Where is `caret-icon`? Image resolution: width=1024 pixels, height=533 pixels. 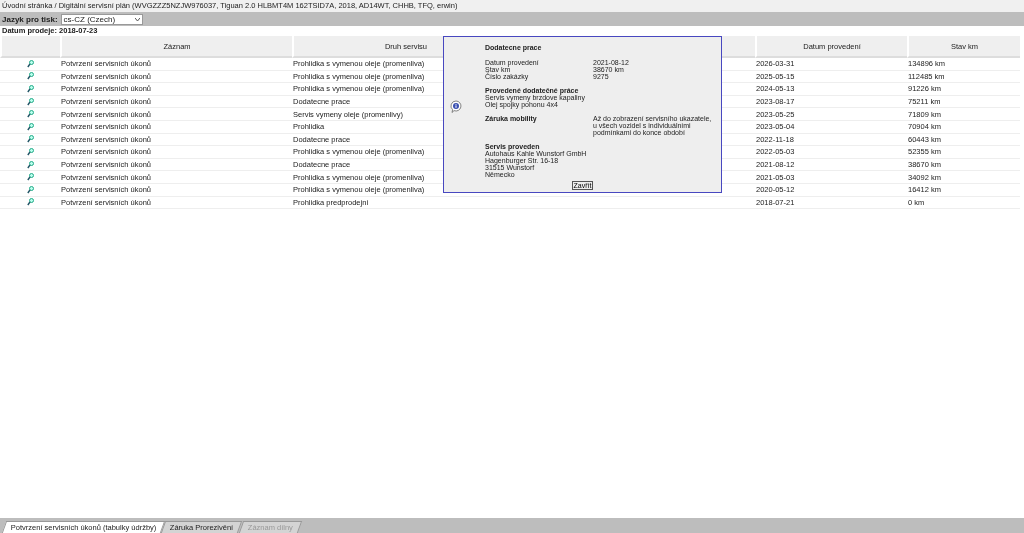 caret-icon is located at coordinates (137, 19).